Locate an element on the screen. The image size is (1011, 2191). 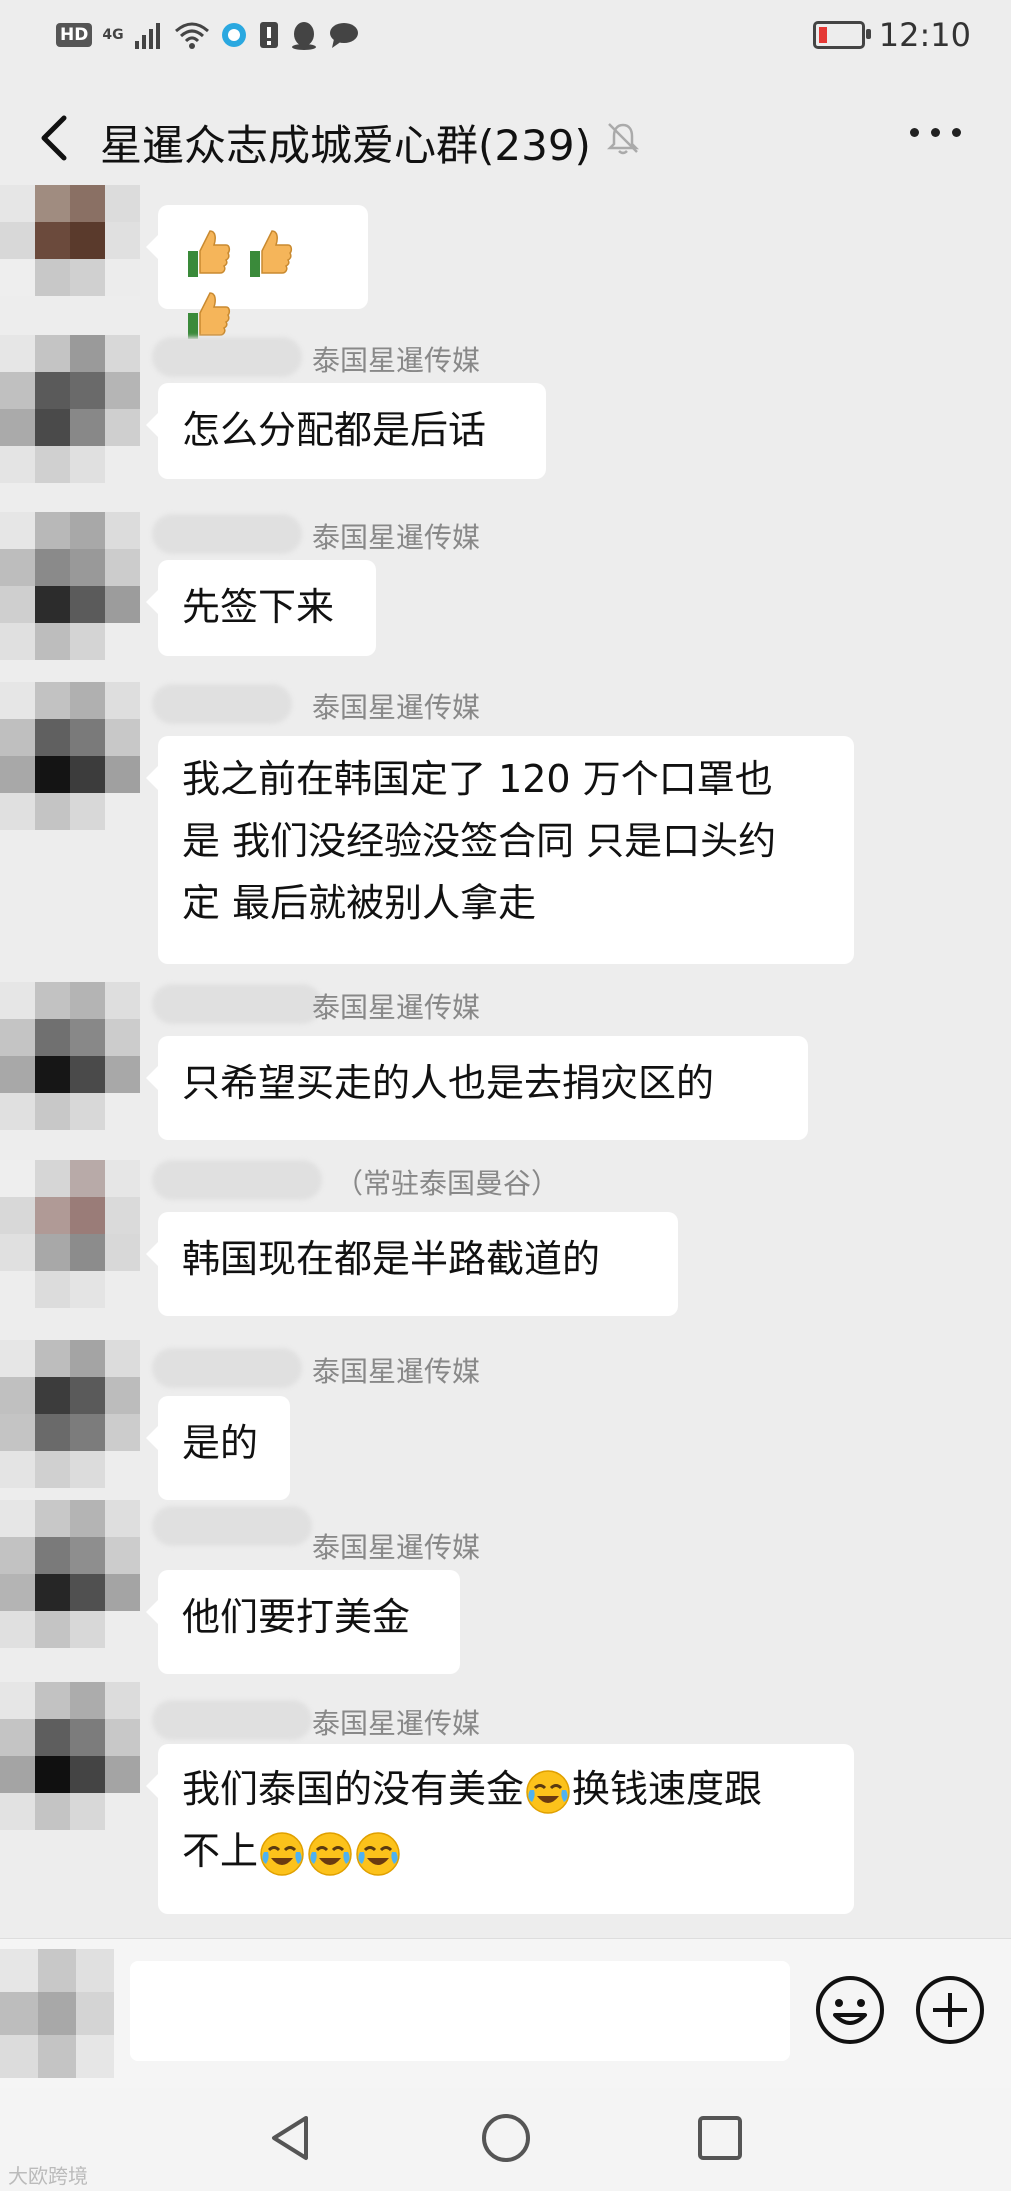
message-icon is located at coordinates (343, 35).